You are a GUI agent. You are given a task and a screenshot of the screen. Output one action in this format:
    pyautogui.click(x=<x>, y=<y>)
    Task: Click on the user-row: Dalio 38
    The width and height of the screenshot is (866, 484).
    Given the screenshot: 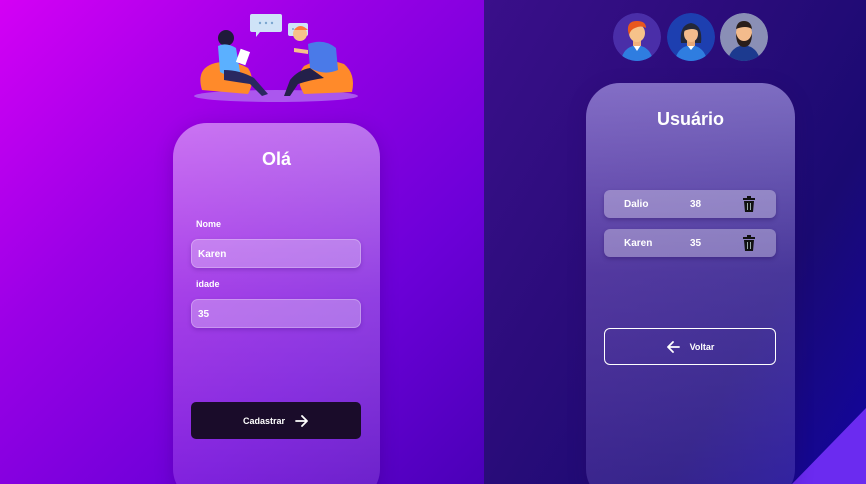 What is the action you would take?
    pyautogui.click(x=690, y=204)
    